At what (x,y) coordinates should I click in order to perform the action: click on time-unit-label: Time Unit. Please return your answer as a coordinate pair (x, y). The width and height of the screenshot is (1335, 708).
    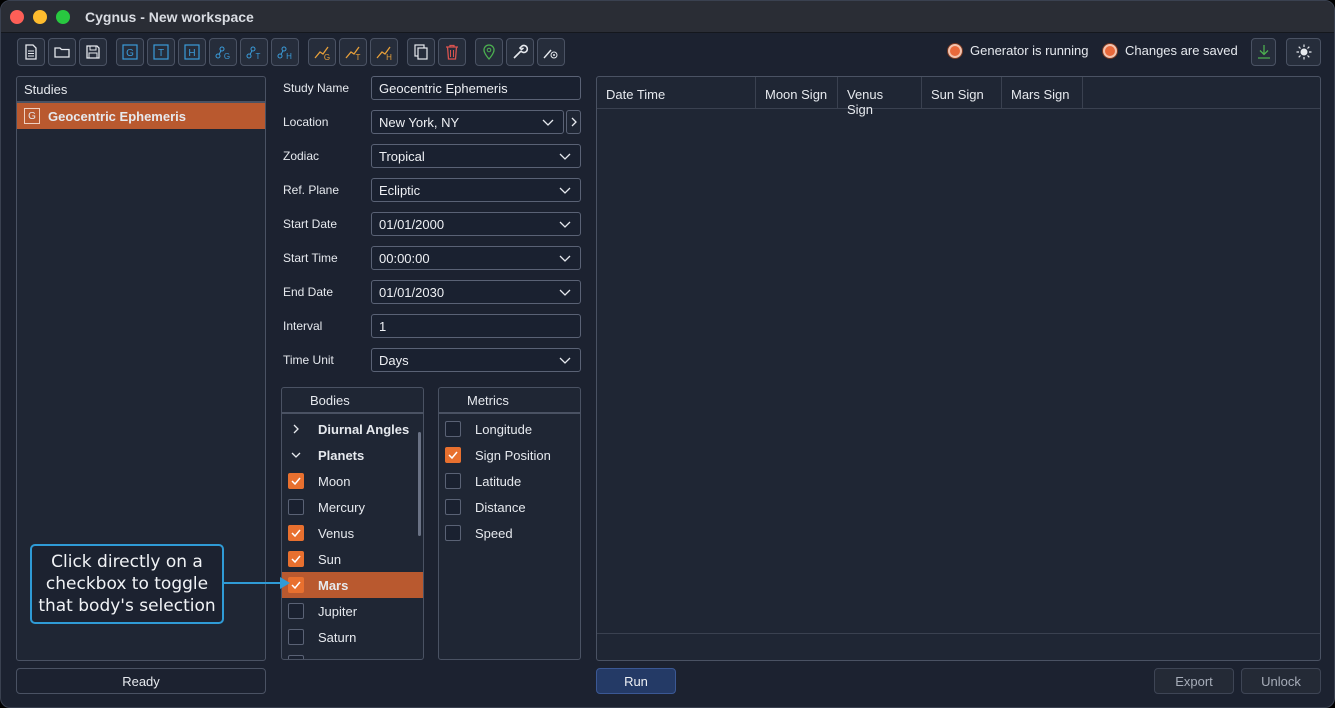
    Looking at the image, I should click on (308, 360).